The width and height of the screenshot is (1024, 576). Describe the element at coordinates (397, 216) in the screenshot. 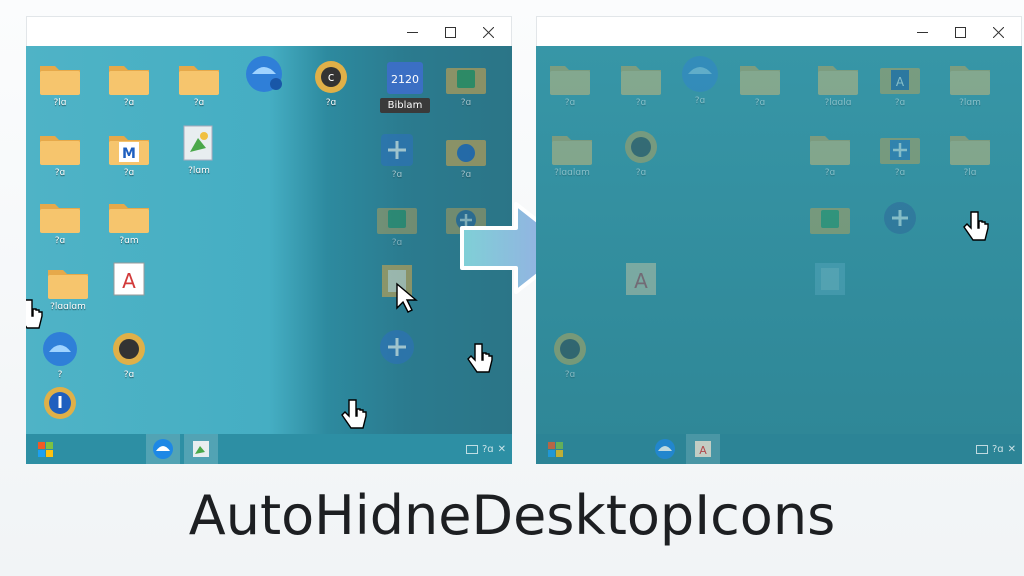

I see `green-folder-icon` at that location.